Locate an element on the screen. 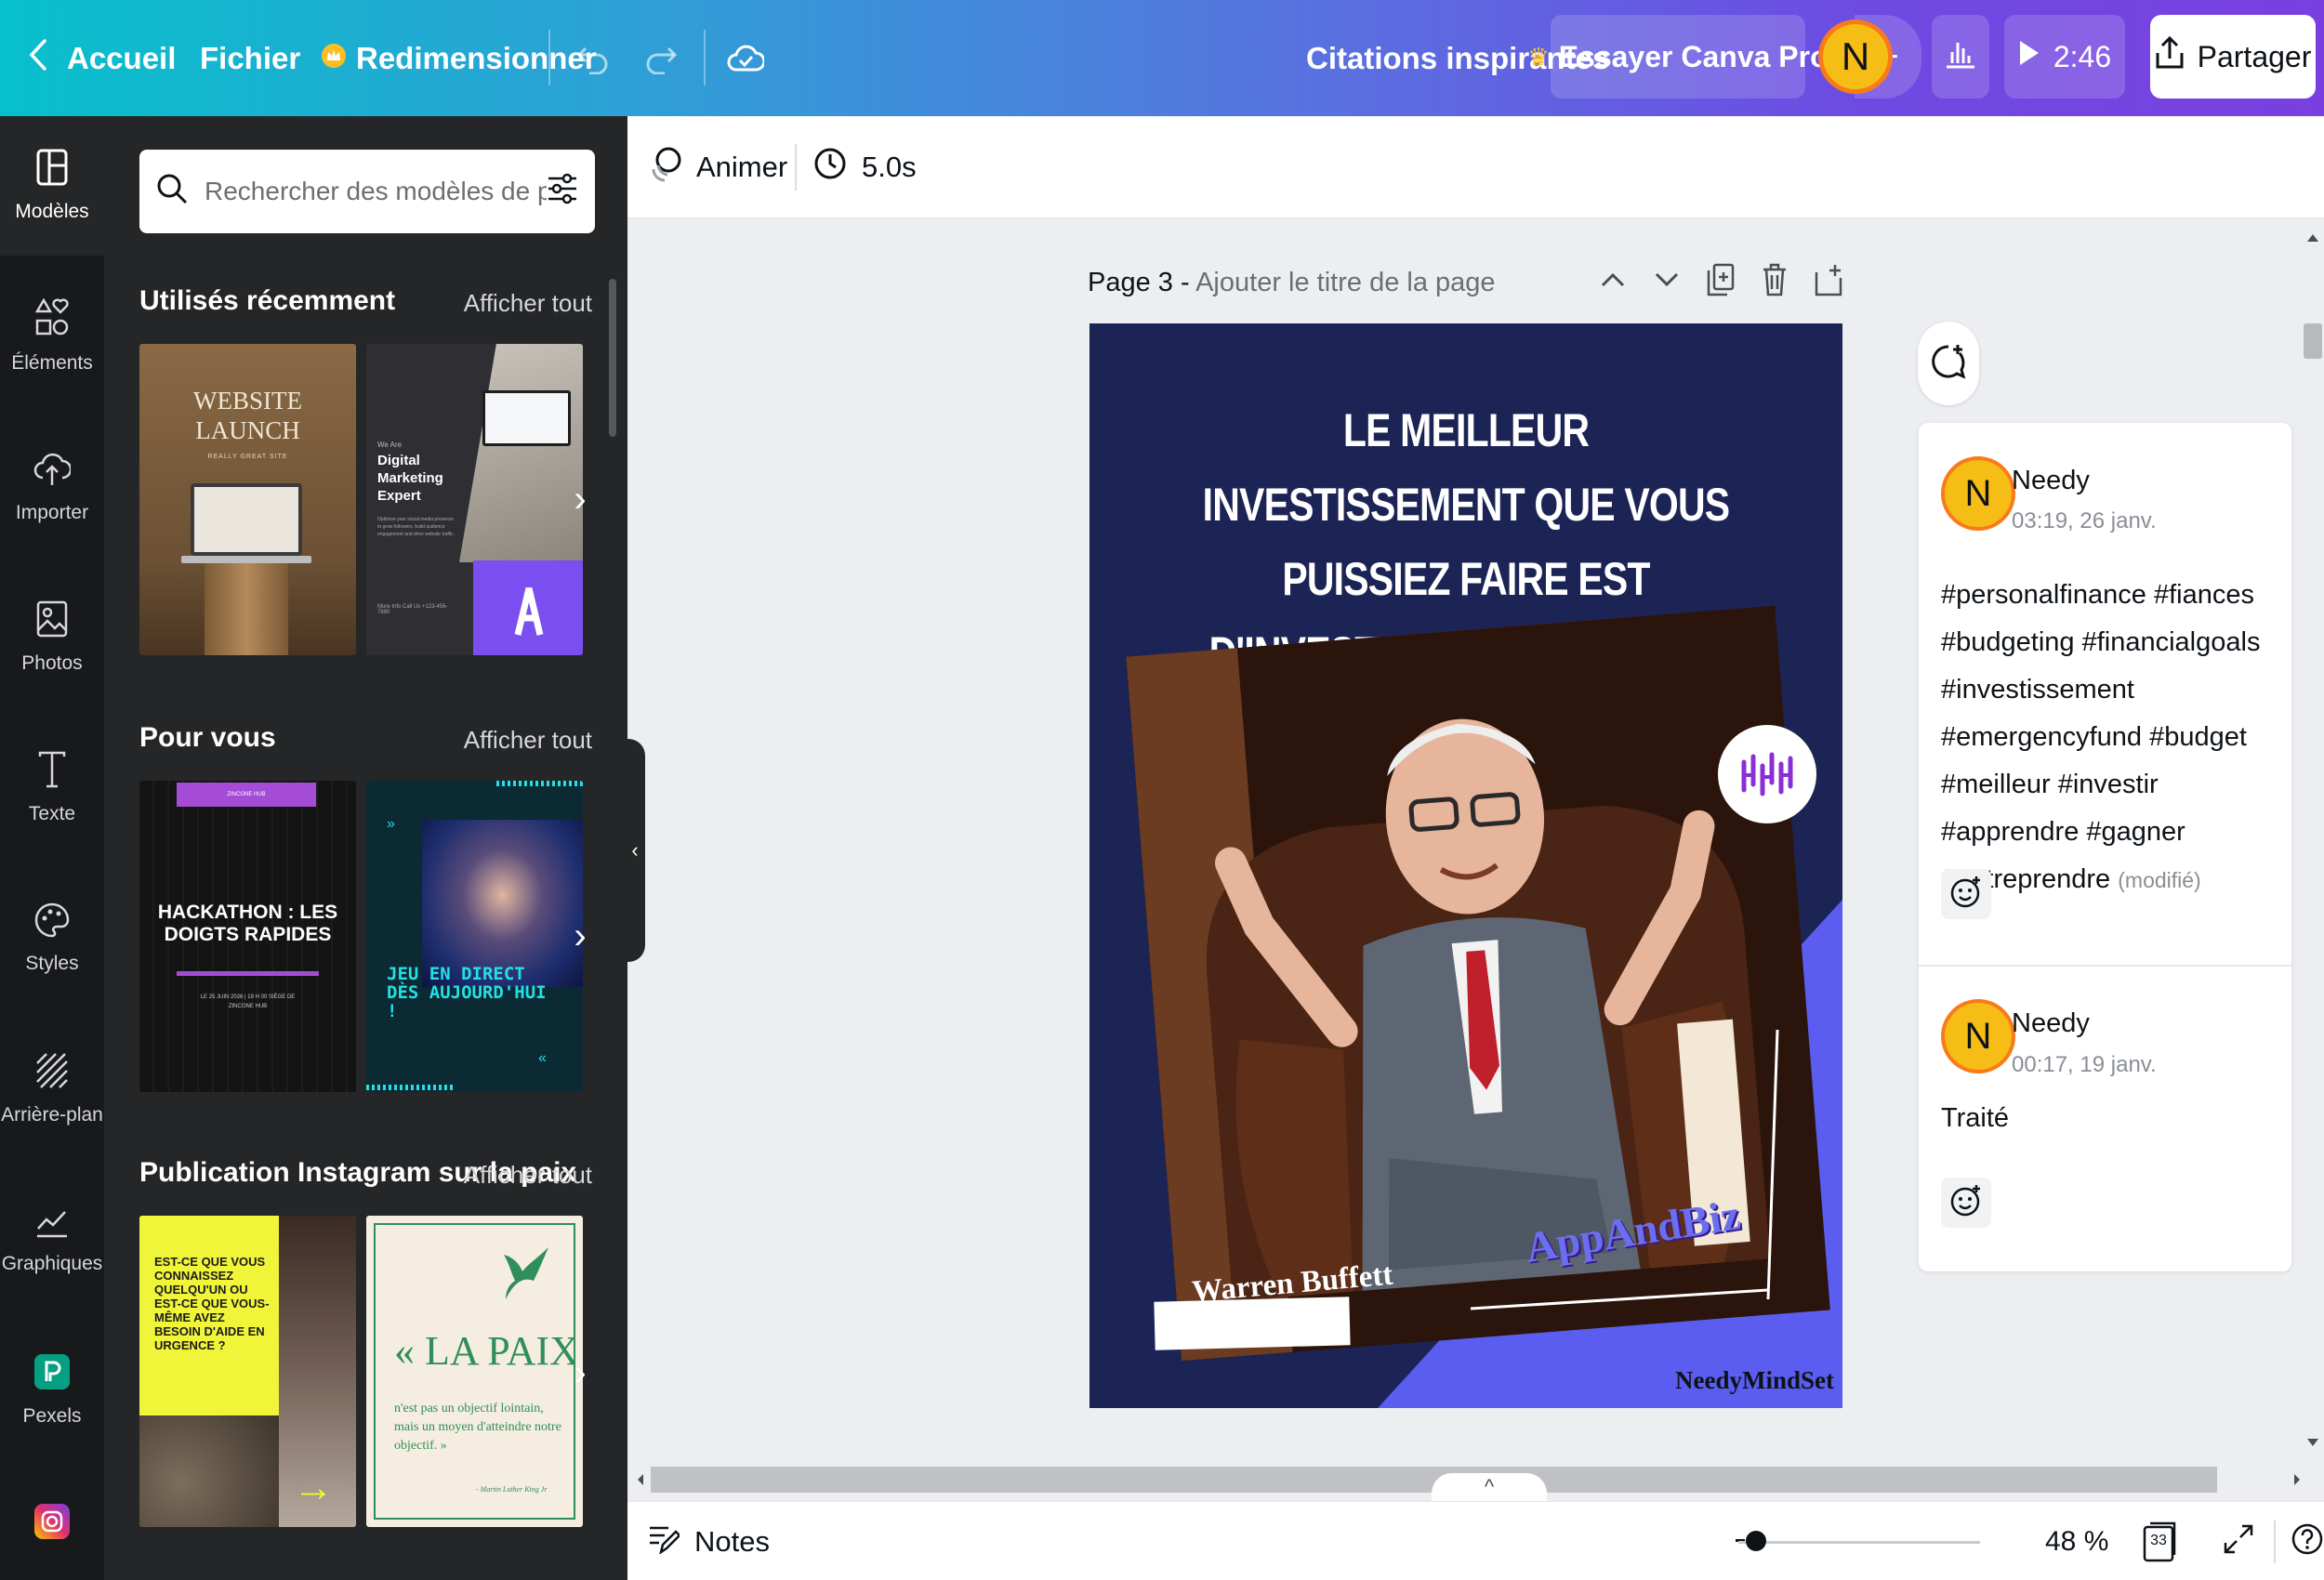  file-menu-button: Fichier is located at coordinates (250, 58).